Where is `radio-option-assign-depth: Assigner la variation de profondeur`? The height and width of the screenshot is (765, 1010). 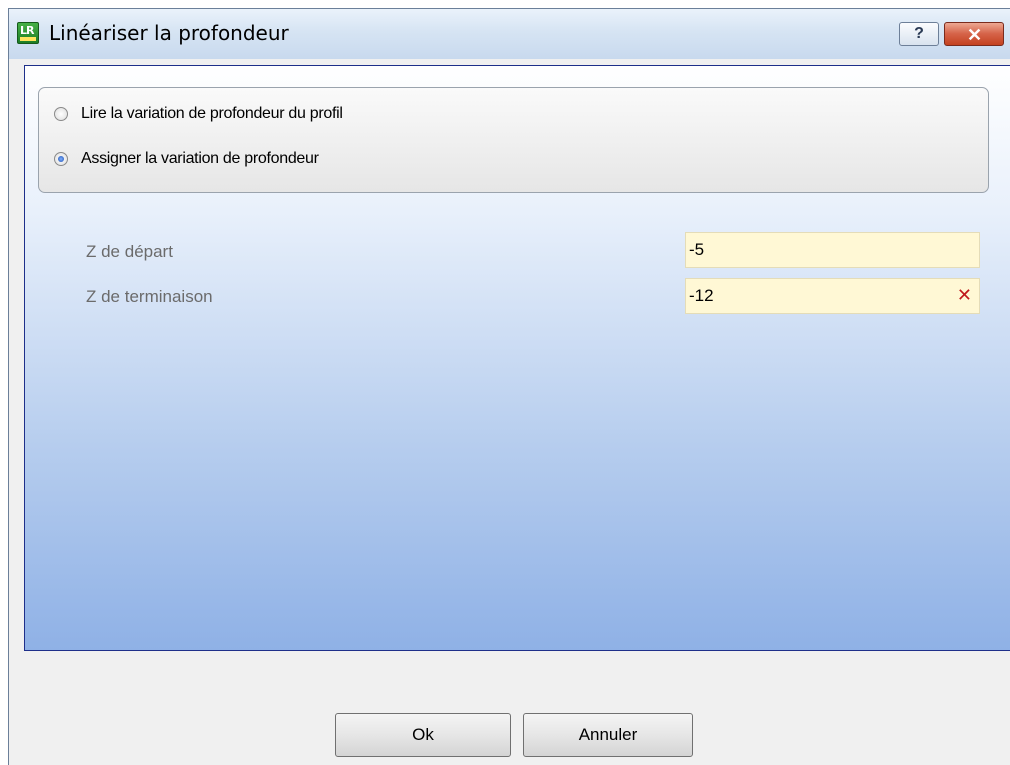 radio-option-assign-depth: Assigner la variation de profondeur is located at coordinates (186, 159).